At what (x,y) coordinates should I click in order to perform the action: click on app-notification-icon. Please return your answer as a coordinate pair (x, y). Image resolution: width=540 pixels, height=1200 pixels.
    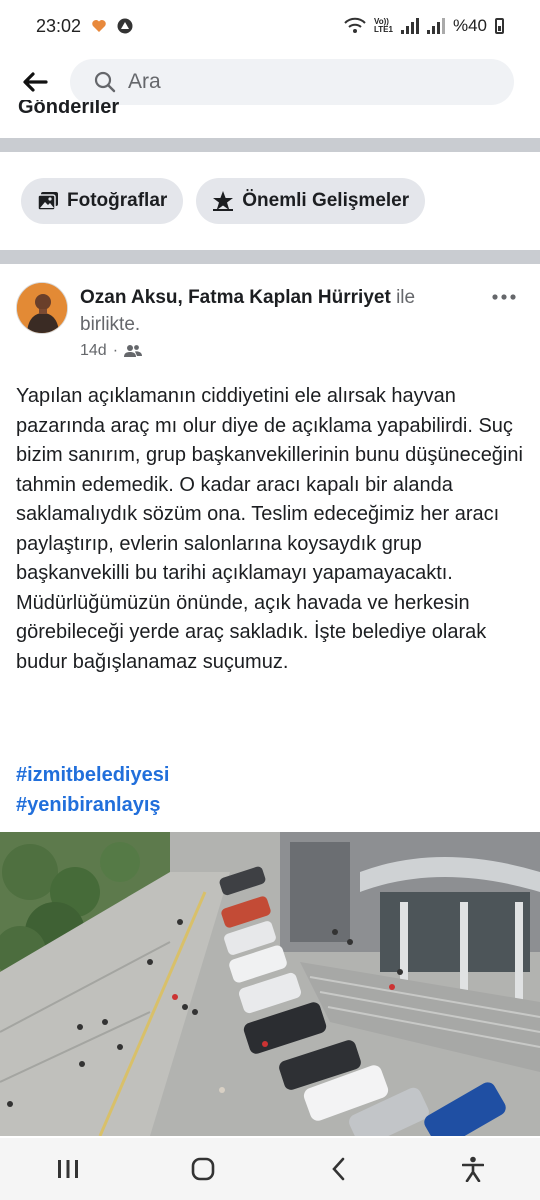
    Looking at the image, I should click on (125, 26).